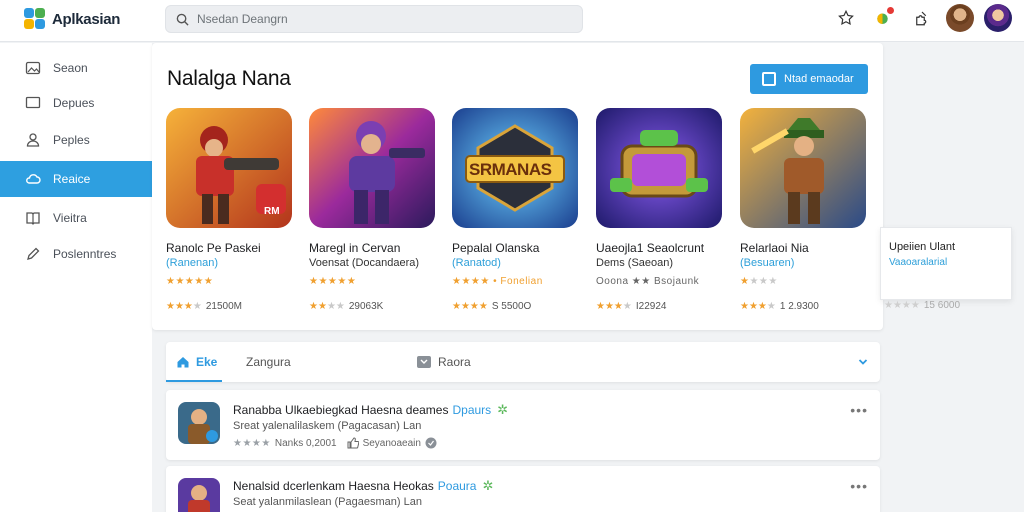 The image size is (1024, 512). I want to click on list-item-tag: Poaura, so click(457, 486).